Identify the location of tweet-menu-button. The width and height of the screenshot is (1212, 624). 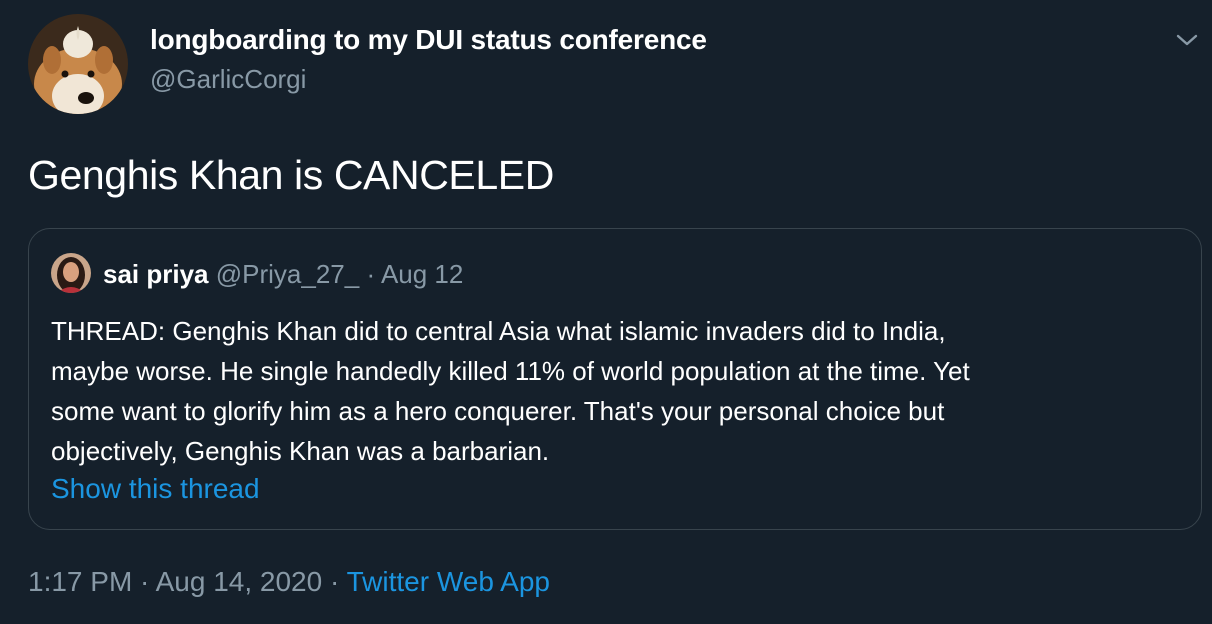
(1187, 40).